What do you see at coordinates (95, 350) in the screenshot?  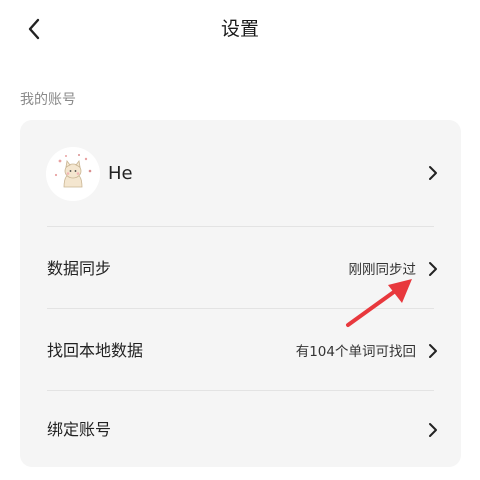 I see `recover-local-data-label: 找回本地数据` at bounding box center [95, 350].